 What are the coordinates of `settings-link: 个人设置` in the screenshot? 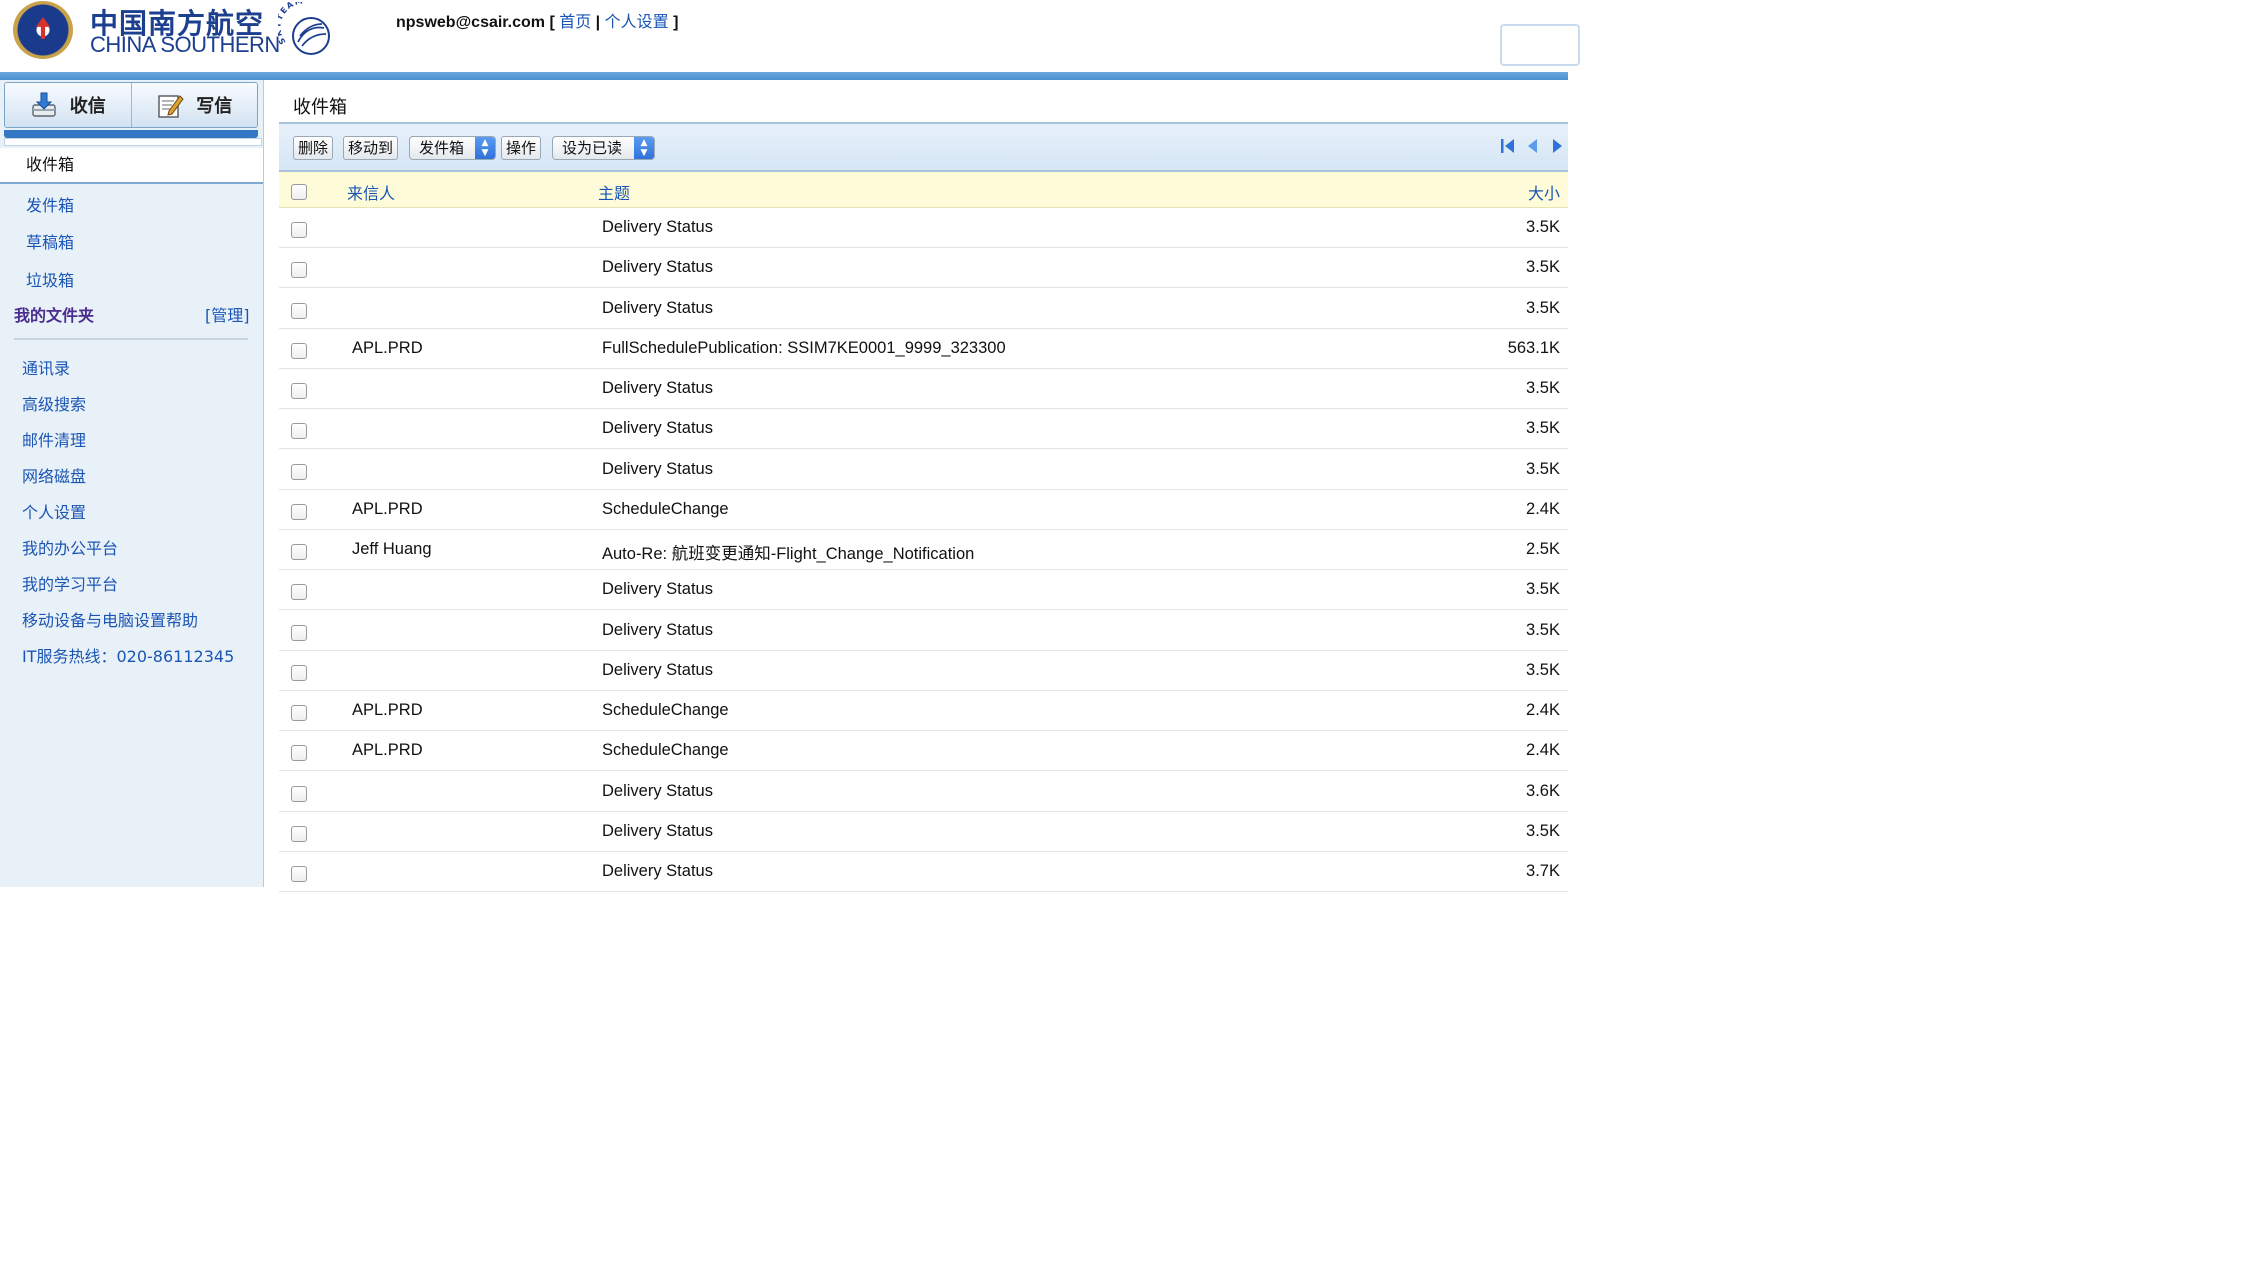 It's located at (637, 22).